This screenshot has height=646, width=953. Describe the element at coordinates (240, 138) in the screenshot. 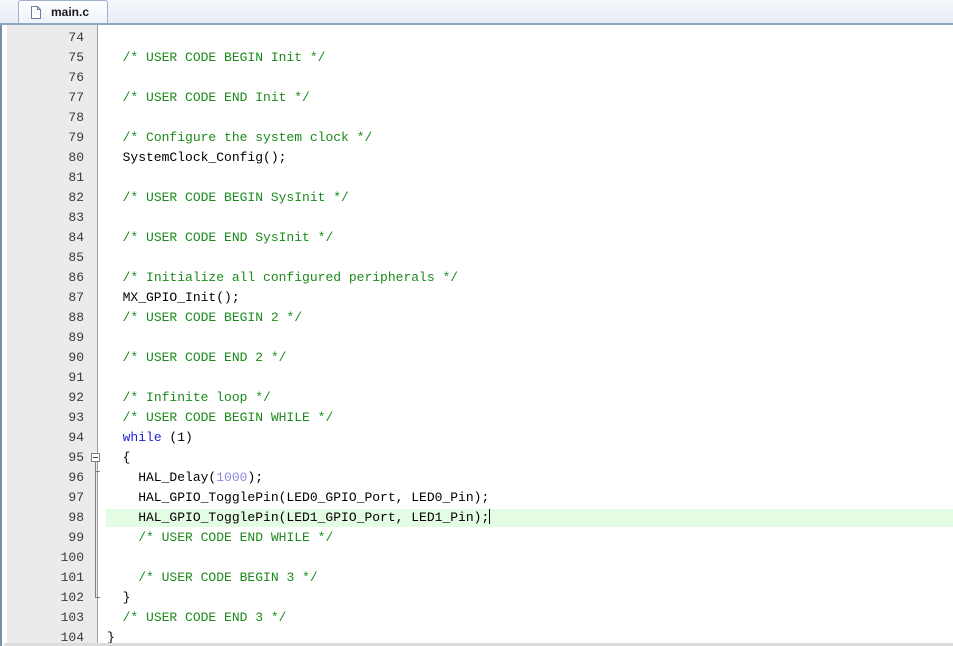

I see `code-text: /* Configure the system clock */` at that location.